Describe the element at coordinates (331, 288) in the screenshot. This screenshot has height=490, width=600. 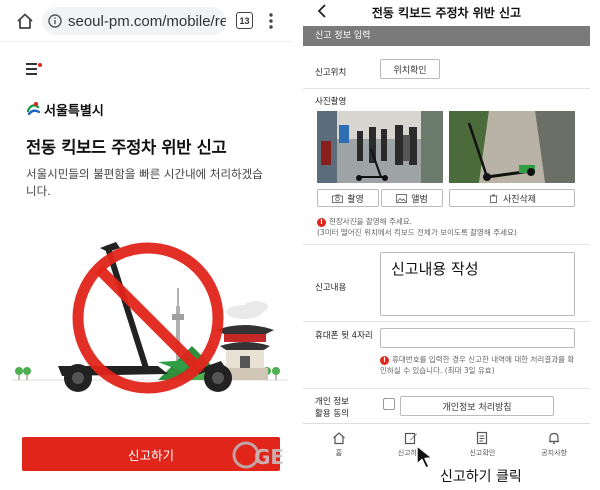
I see `content-label: 신고내용` at that location.